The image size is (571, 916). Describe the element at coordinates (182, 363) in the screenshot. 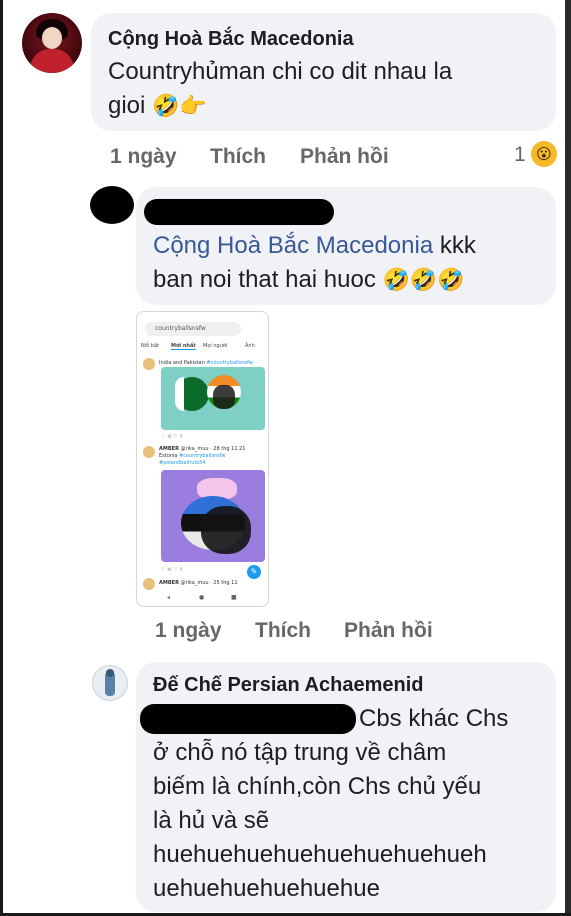

I see `thumb-caption-text: India and Pakistan` at that location.